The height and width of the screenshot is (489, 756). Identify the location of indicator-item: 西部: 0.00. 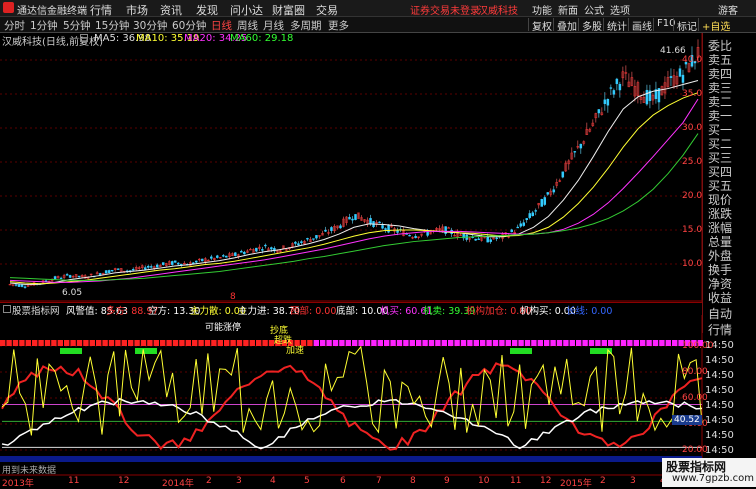
(313, 311).